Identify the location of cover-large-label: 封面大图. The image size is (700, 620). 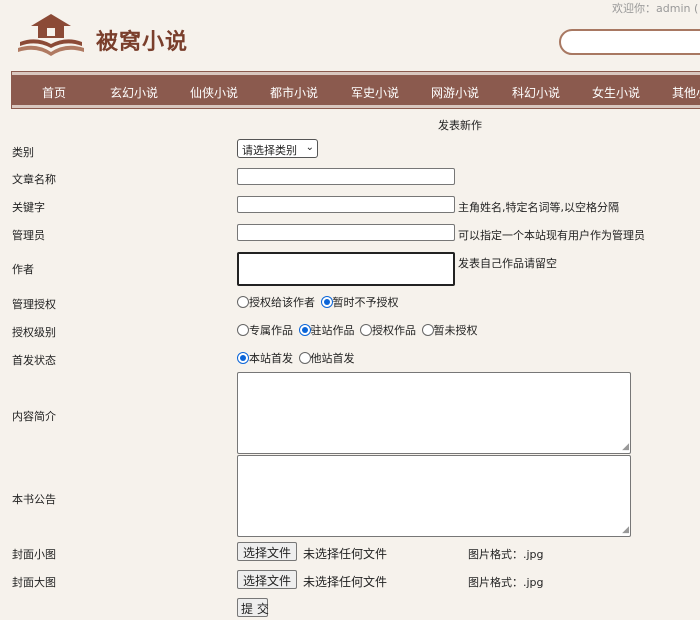
(34, 582).